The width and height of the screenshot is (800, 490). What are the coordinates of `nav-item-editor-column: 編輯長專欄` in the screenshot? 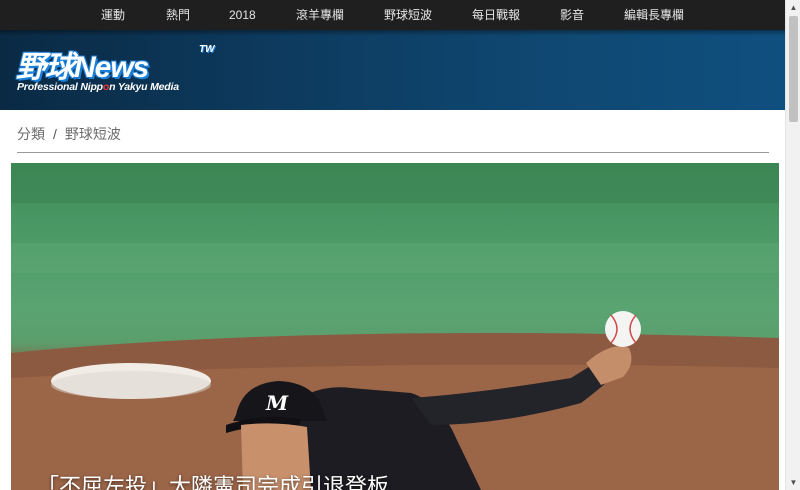 It's located at (654, 15).